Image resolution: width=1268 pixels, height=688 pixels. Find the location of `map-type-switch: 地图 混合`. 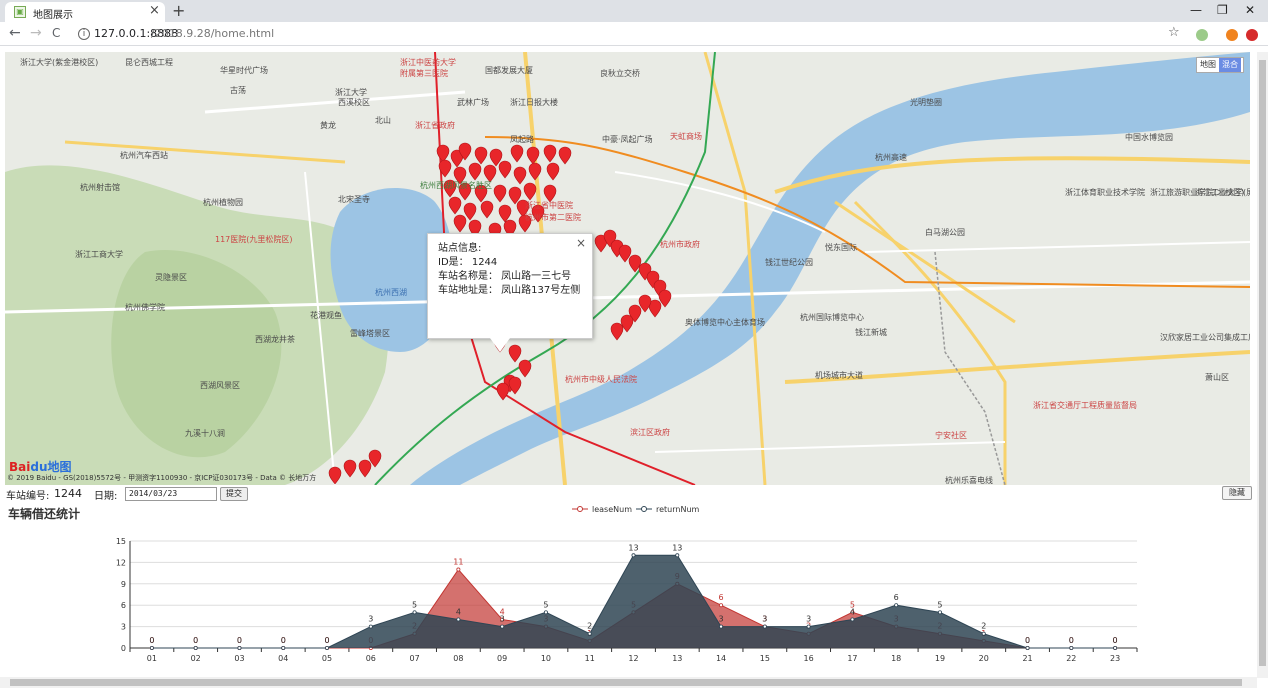

map-type-switch: 地图 混合 is located at coordinates (1220, 65).